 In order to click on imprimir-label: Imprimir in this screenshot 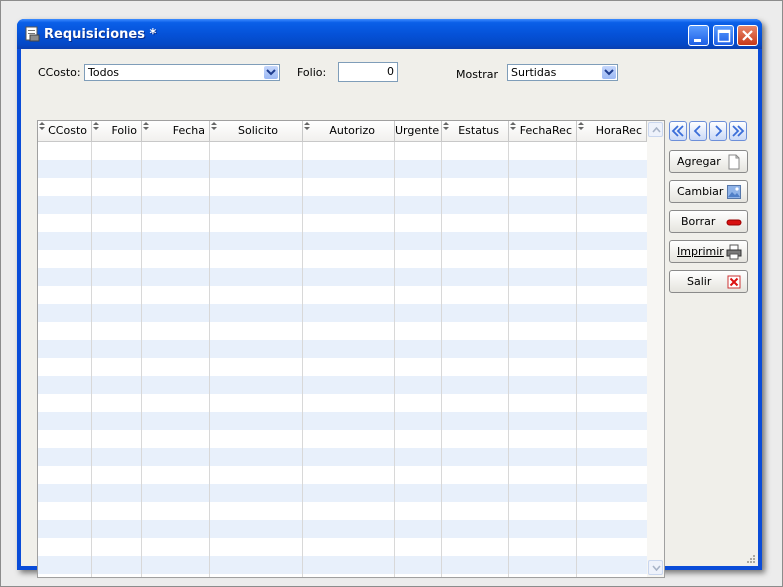, I will do `click(700, 251)`.